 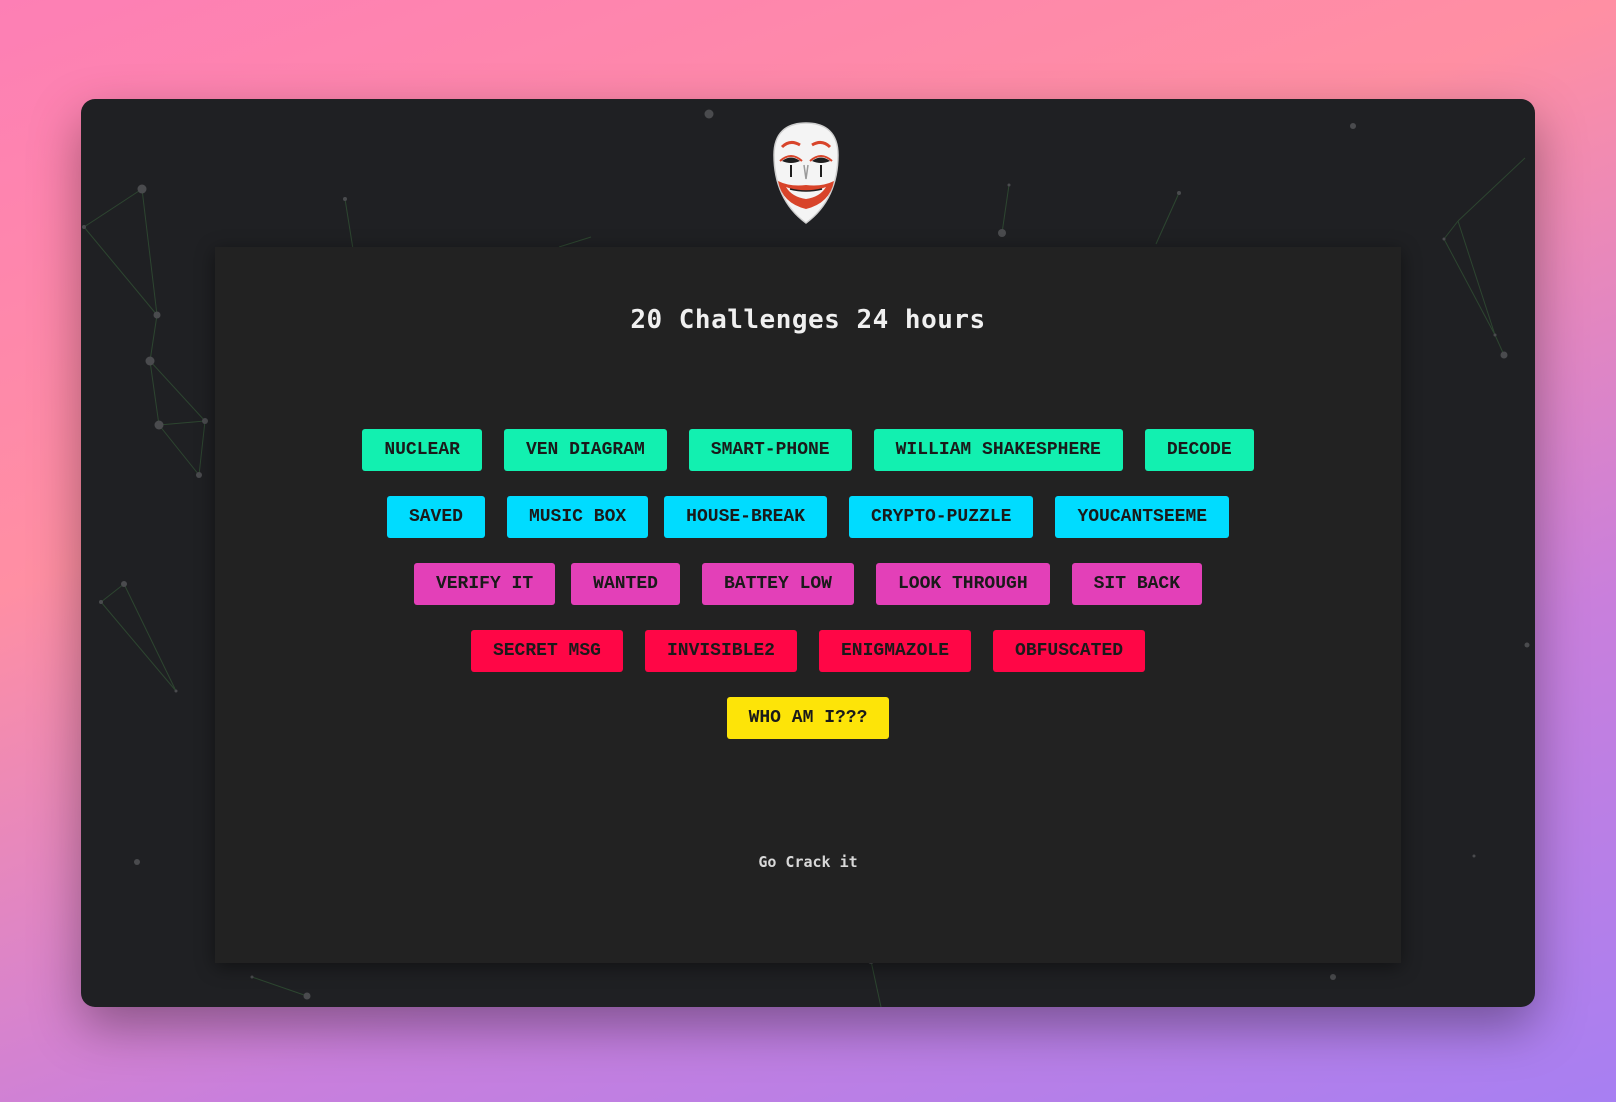 What do you see at coordinates (998, 450) in the screenshot?
I see `challenge-button-william-shakesphere: WILLIAM SHAKESPHERE` at bounding box center [998, 450].